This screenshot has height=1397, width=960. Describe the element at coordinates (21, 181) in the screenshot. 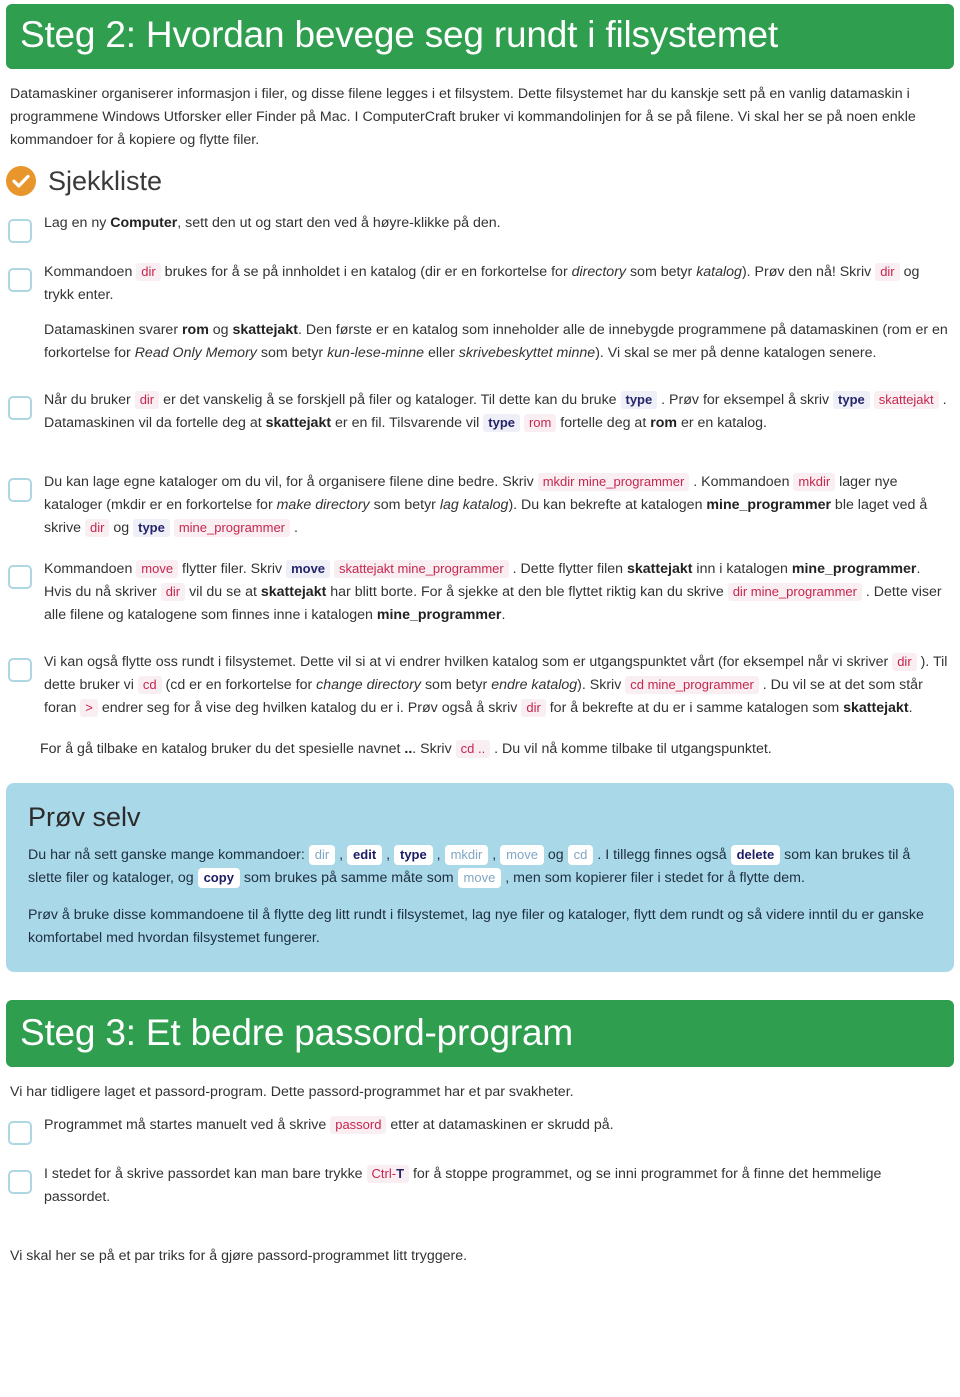

I see `check-circle-icon` at that location.